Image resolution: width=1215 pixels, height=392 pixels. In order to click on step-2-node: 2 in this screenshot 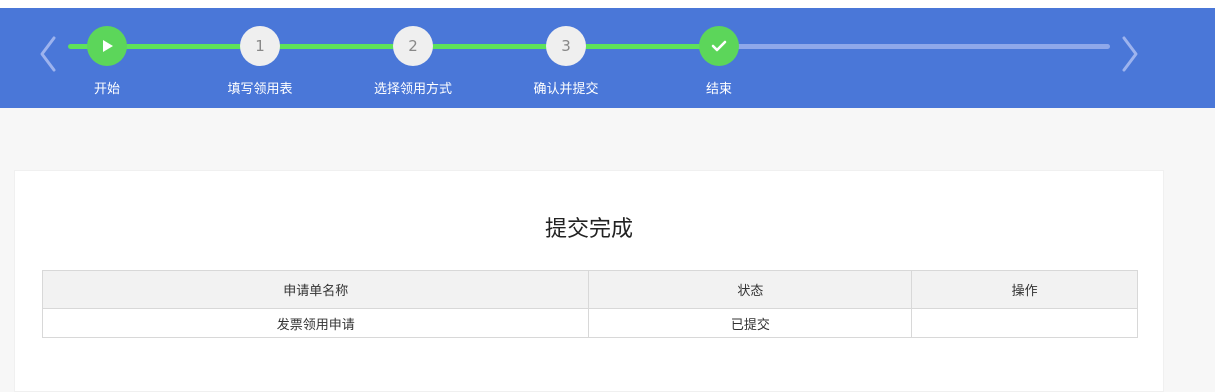, I will do `click(413, 46)`.